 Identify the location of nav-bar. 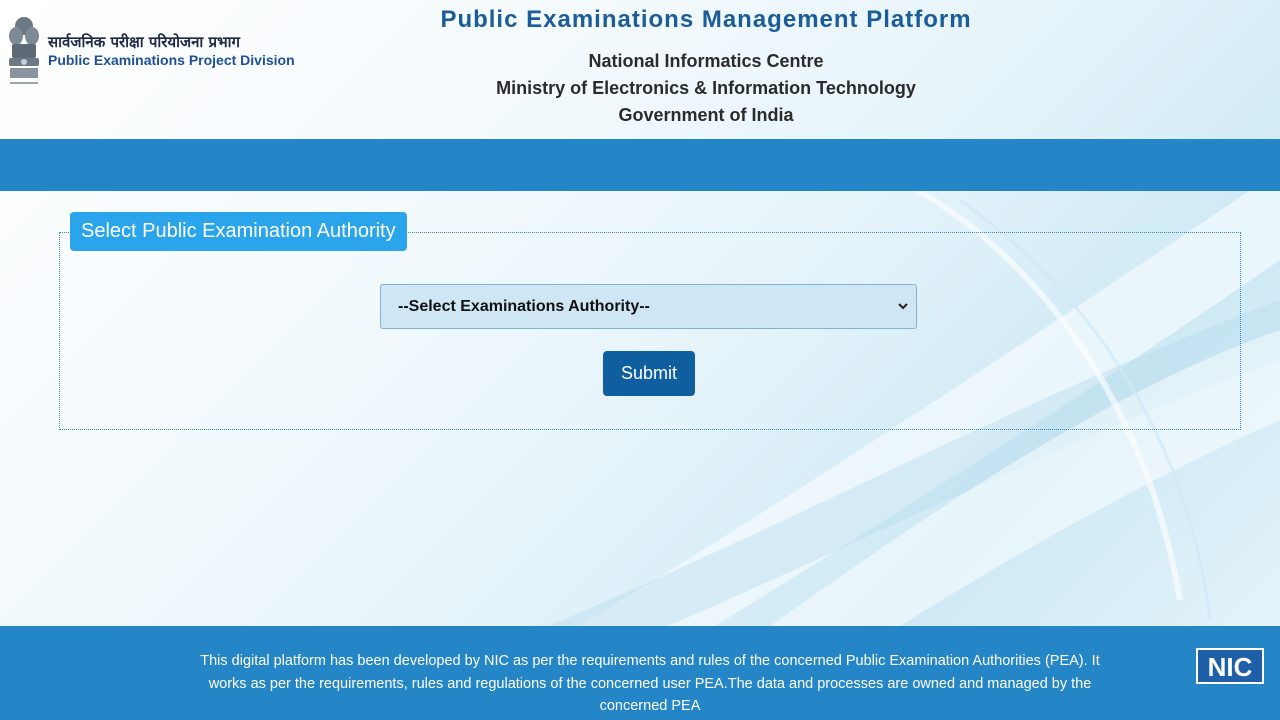
(640, 165).